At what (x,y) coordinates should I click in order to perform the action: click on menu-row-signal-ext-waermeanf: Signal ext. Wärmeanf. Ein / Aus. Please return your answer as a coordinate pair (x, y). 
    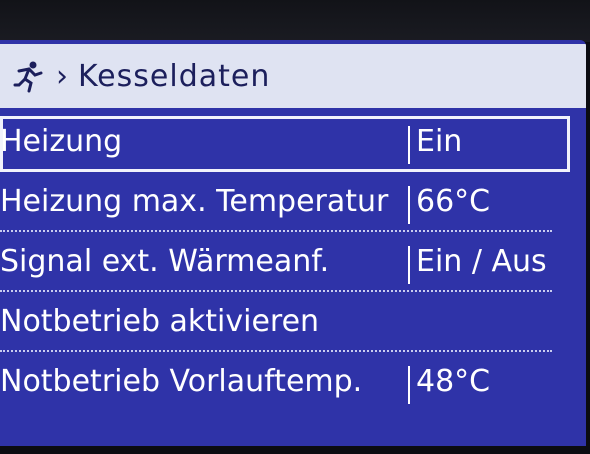
    Looking at the image, I should click on (276, 264).